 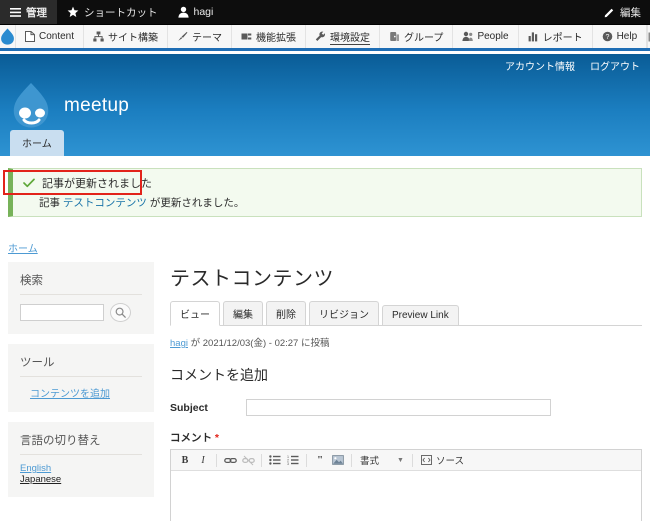 I want to click on admin-menu-manage-button: 管理, so click(x=28, y=12).